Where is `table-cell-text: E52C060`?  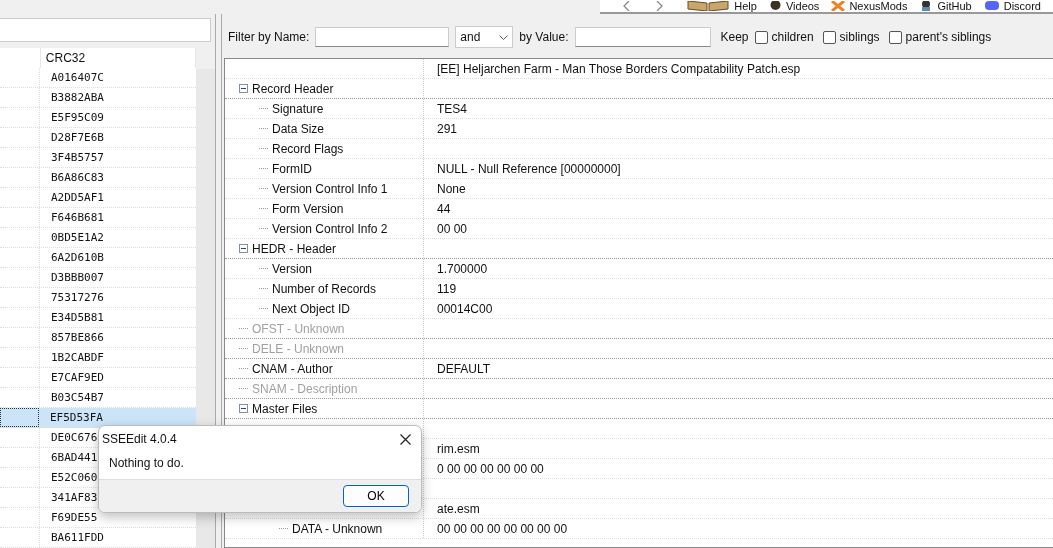 table-cell-text: E52C060 is located at coordinates (74, 477).